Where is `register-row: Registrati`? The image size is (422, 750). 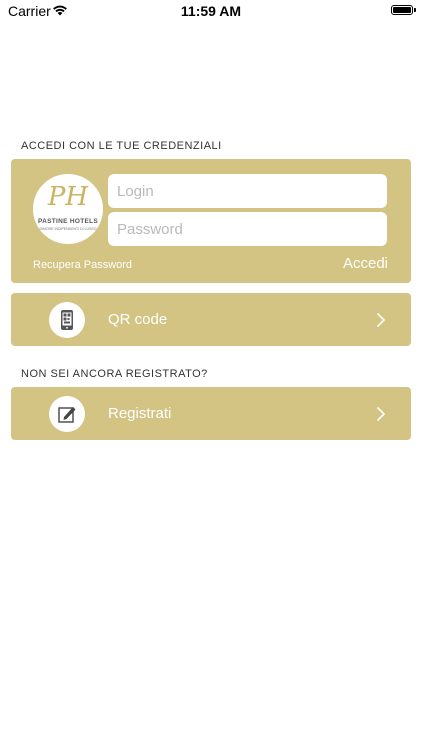 register-row: Registrati is located at coordinates (211, 413).